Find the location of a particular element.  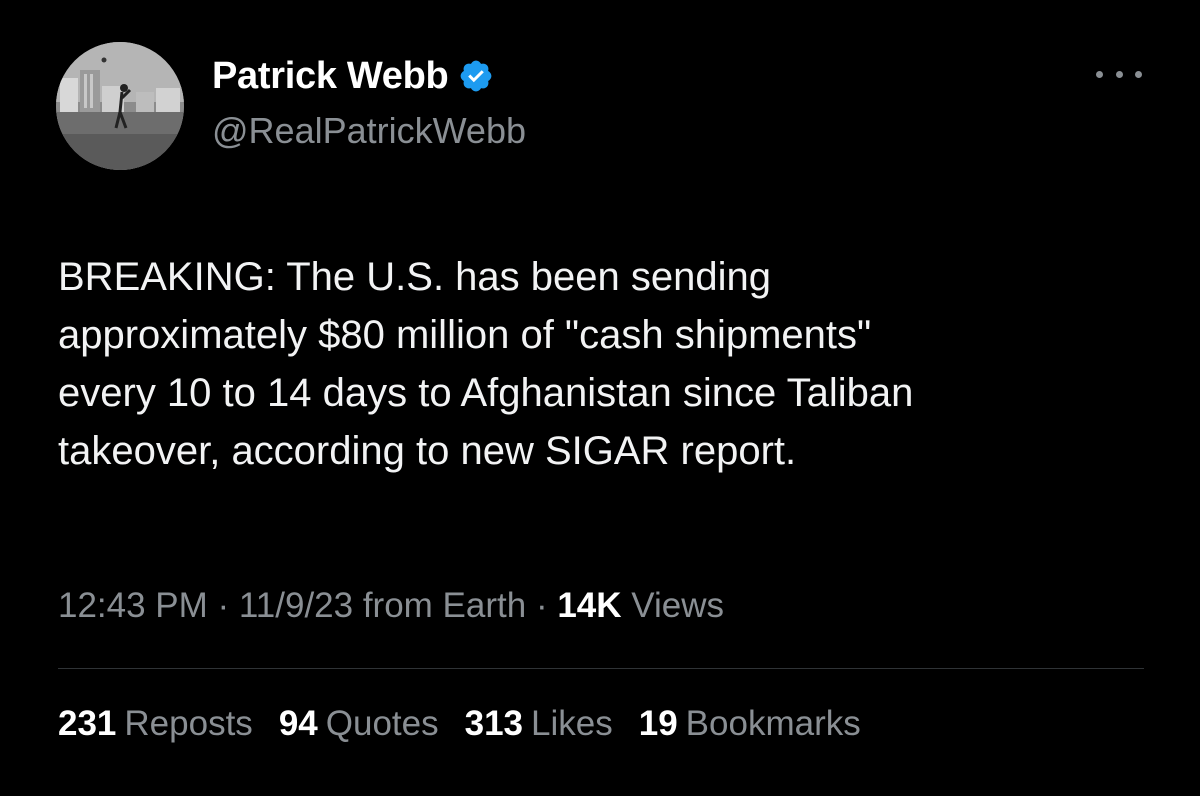

views-count: 14K is located at coordinates (589, 605).